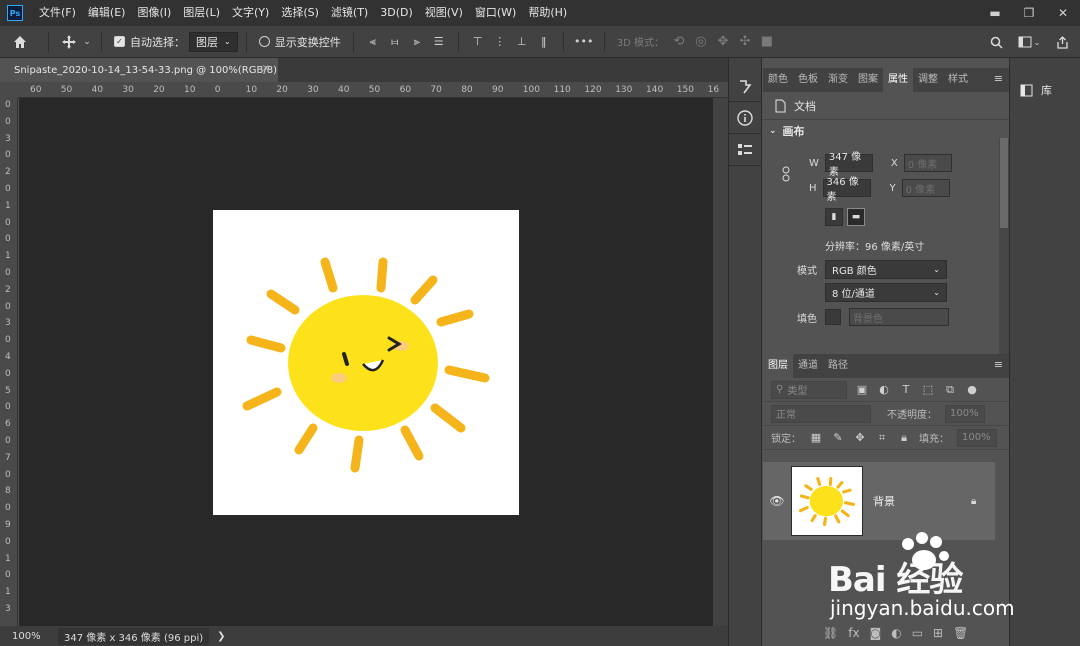  What do you see at coordinates (848, 165) in the screenshot?
I see `width-field: 347 像素` at bounding box center [848, 165].